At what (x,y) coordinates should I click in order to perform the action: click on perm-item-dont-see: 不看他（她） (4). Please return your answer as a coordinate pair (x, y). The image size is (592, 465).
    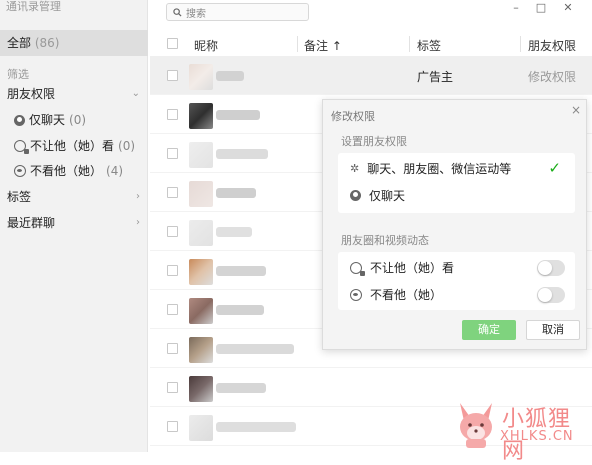
    Looking at the image, I should click on (68, 171).